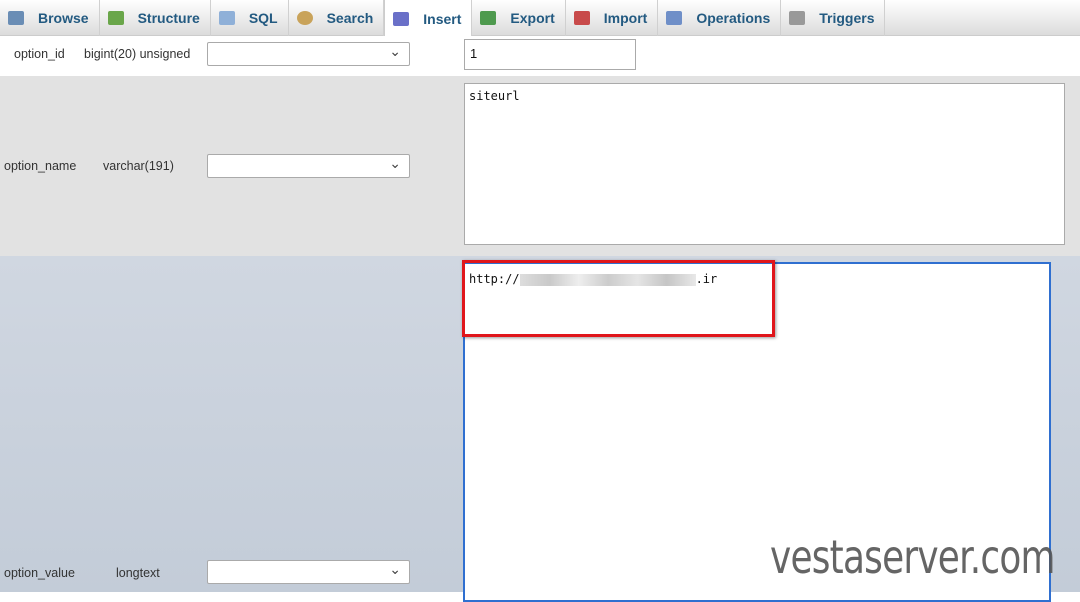 The height and width of the screenshot is (602, 1080). I want to click on triggers-icon, so click(797, 18).